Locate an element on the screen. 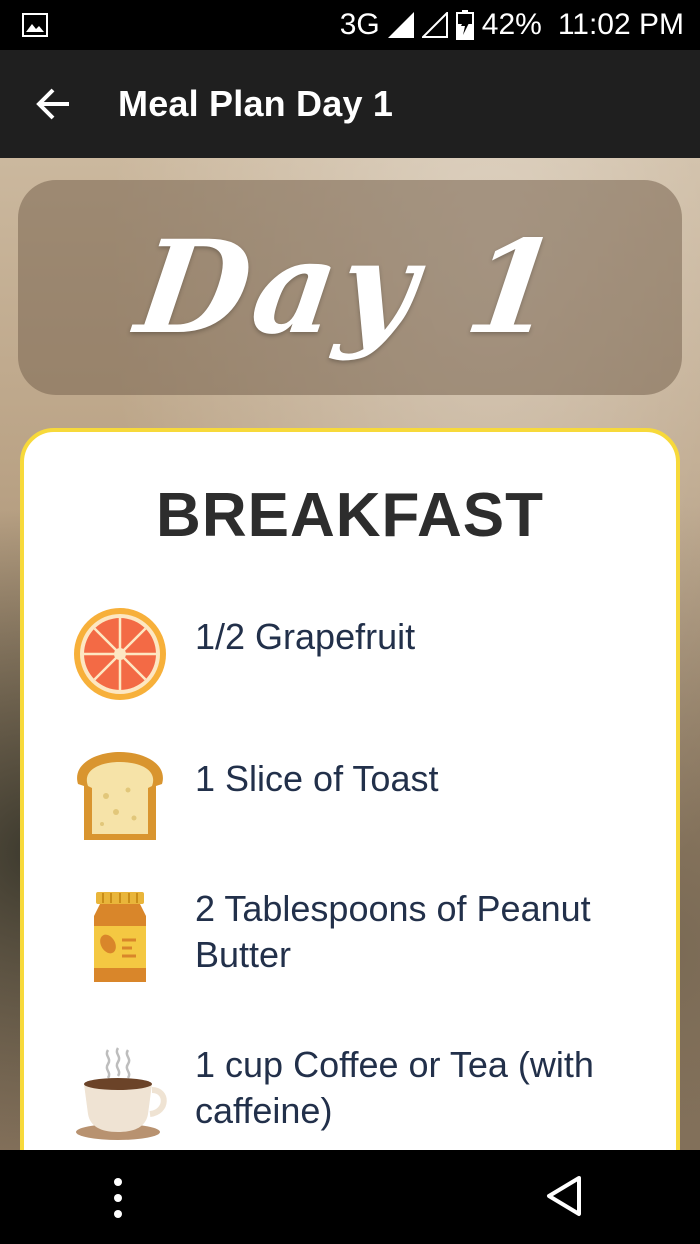 The width and height of the screenshot is (700, 1244). meal-title: BREAKFAST is located at coordinates (350, 515).